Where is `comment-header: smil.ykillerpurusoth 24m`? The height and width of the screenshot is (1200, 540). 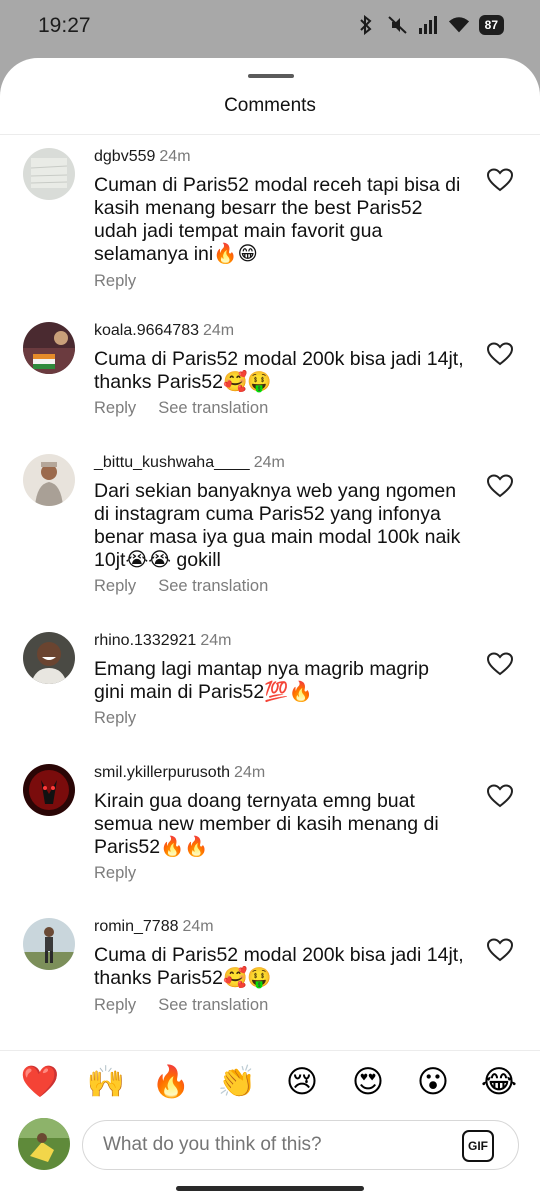 comment-header: smil.ykillerpurusoth 24m is located at coordinates (179, 773).